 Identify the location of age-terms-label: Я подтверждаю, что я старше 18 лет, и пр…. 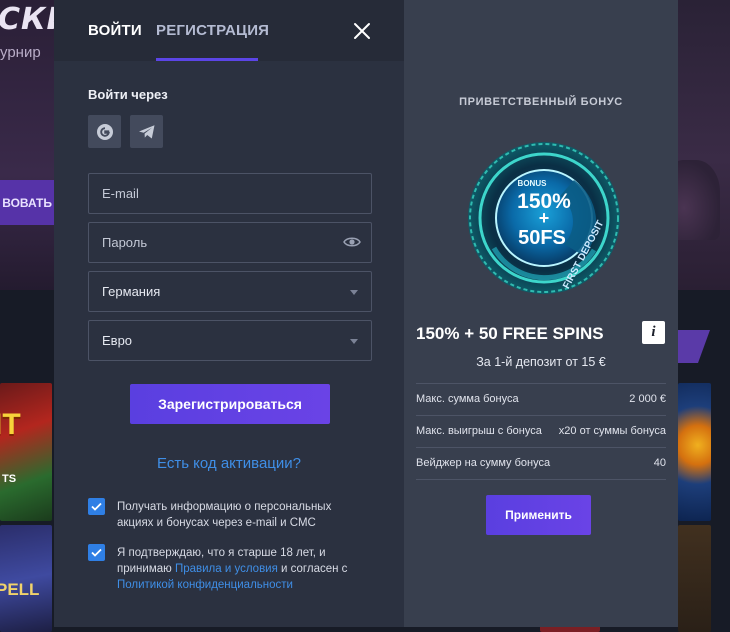
(242, 569).